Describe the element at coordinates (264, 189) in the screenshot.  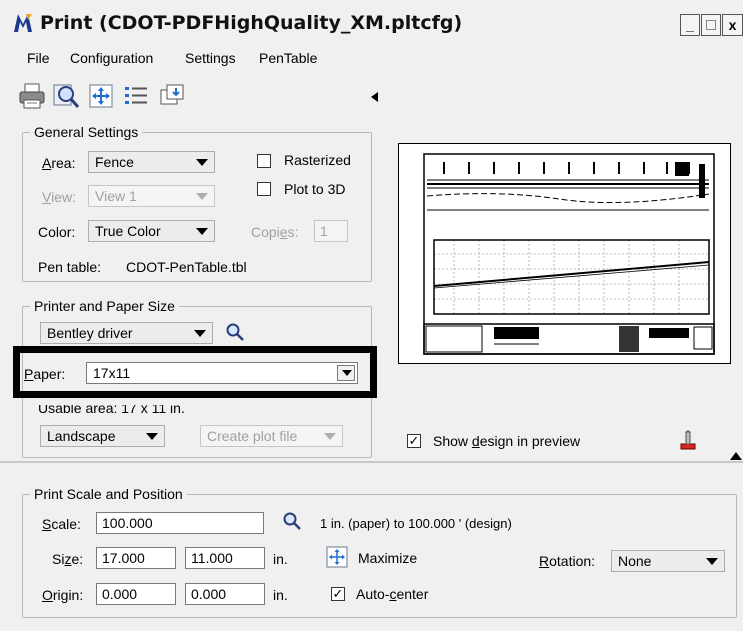
I see `plot-to-3d-checkbox` at that location.